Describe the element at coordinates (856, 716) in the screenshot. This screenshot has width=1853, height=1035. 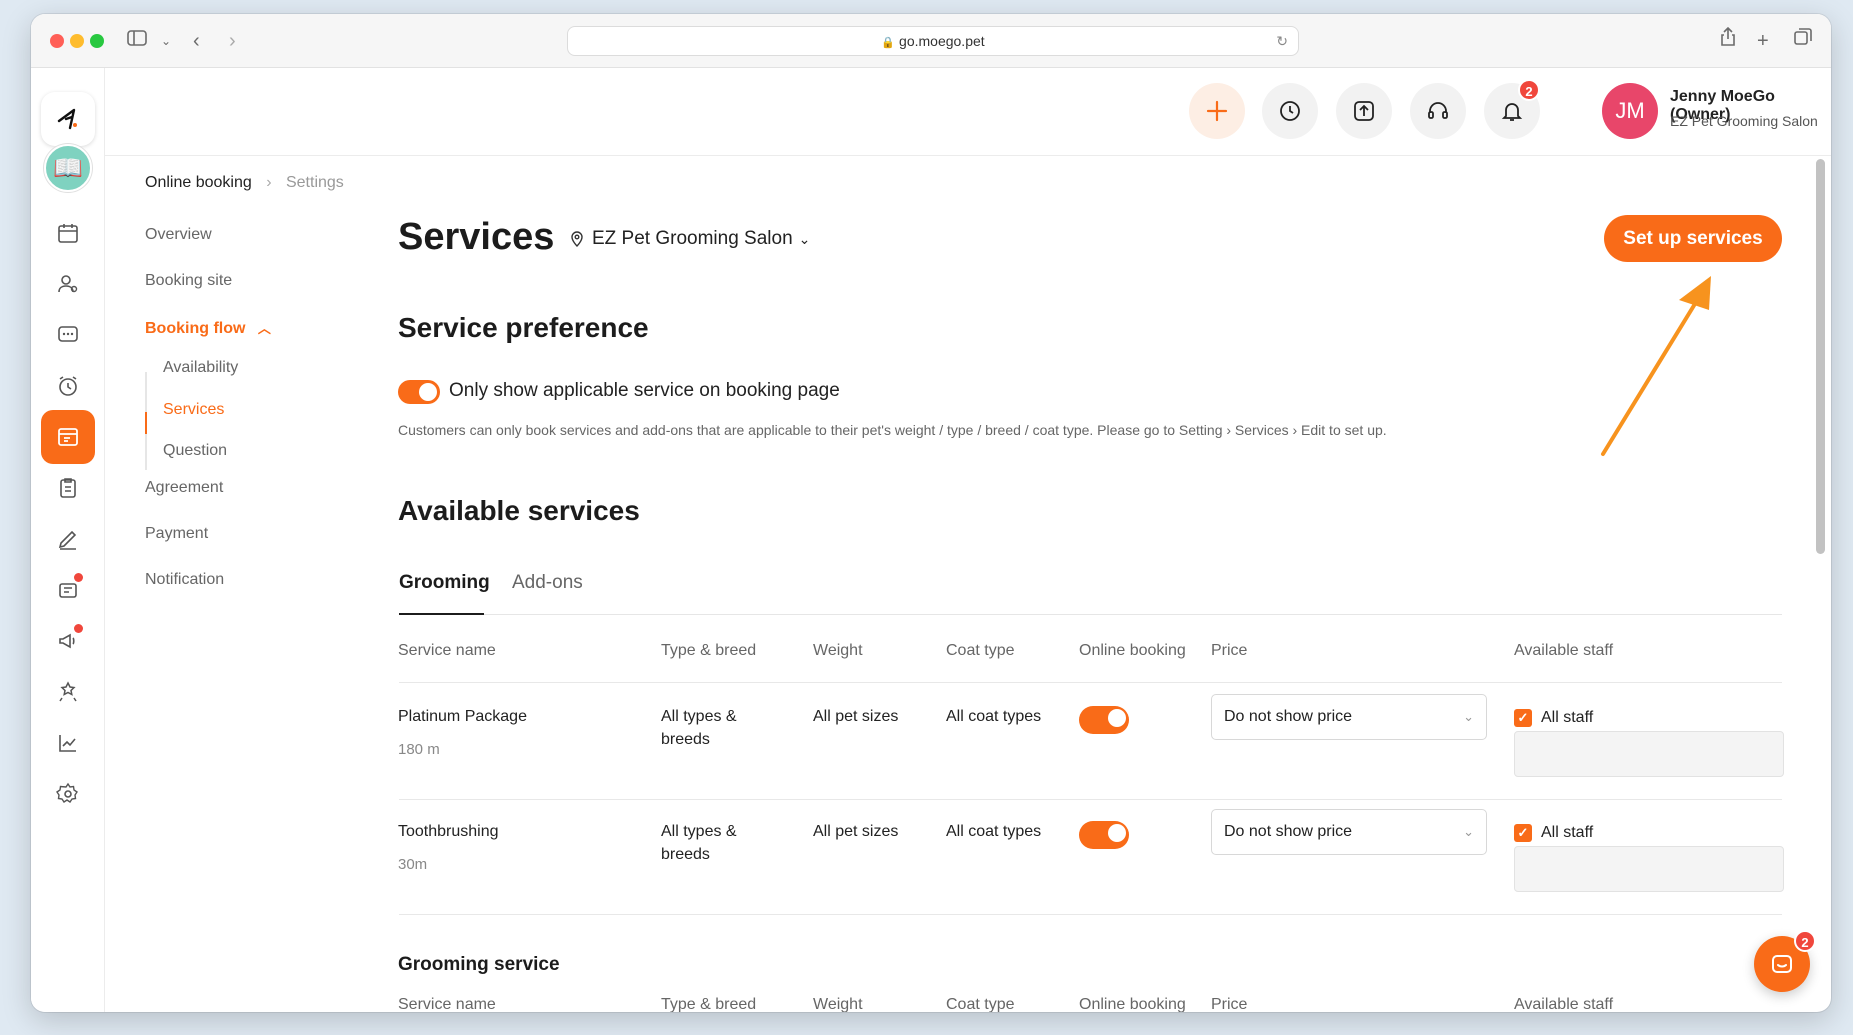
I see `service-weight: All pet sizes` at that location.